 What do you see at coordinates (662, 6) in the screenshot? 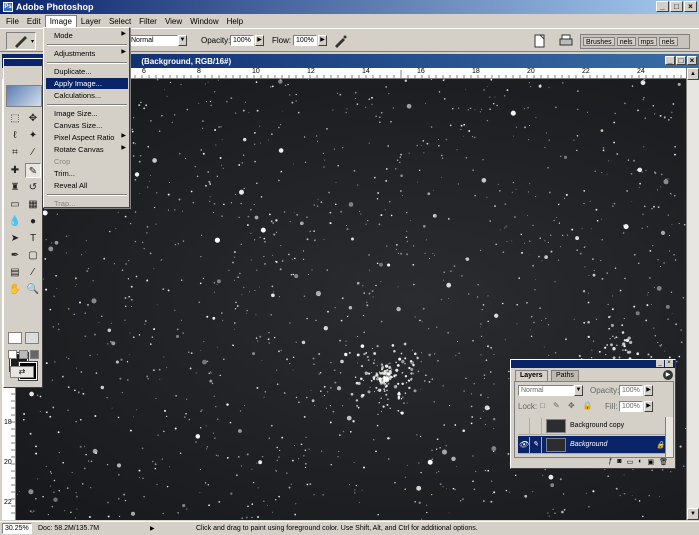
I see `minimize-button: _` at bounding box center [662, 6].